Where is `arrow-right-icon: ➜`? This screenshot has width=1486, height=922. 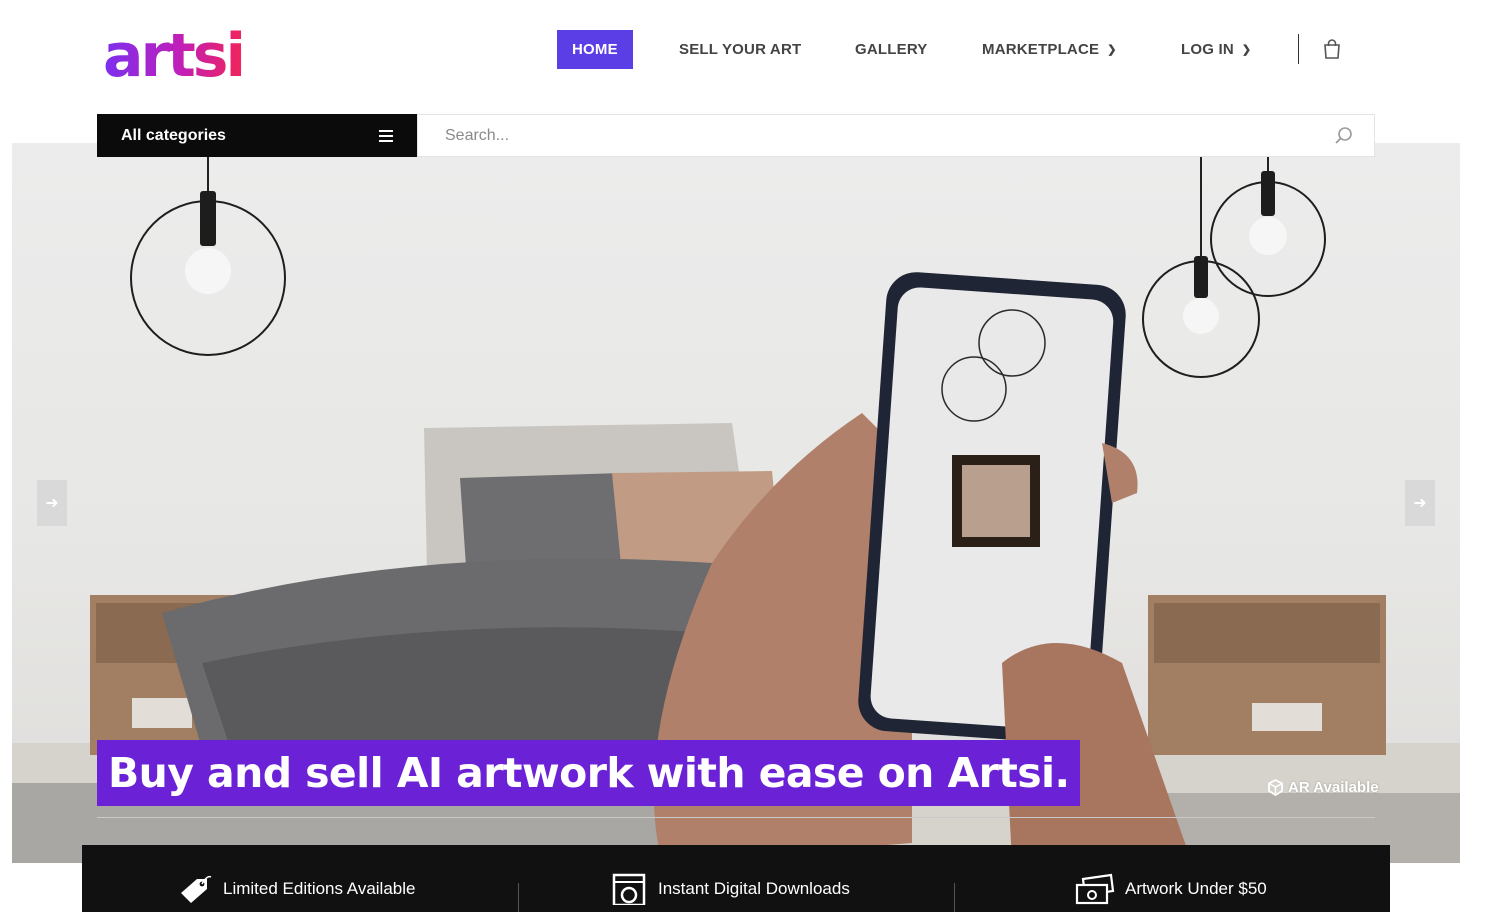
arrow-right-icon: ➜ is located at coordinates (1420, 503).